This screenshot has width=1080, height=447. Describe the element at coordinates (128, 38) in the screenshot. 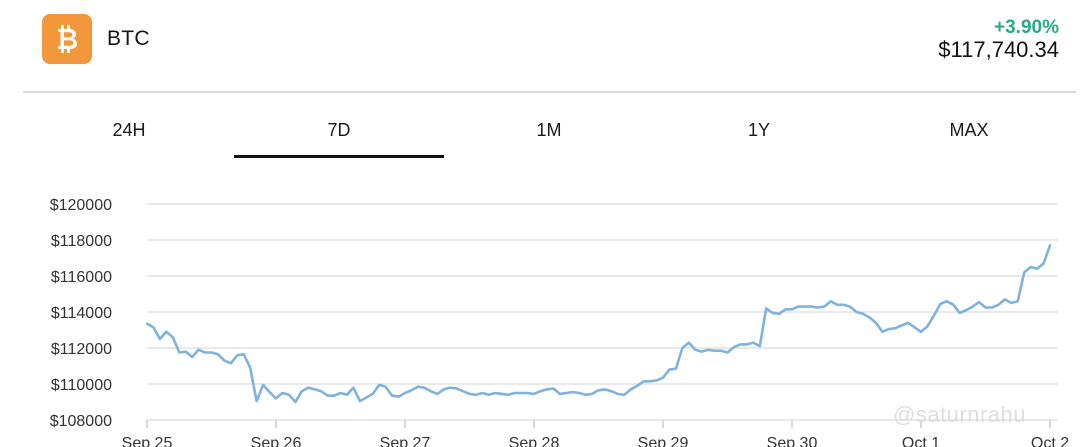

I see `asset-symbol: BTC` at that location.